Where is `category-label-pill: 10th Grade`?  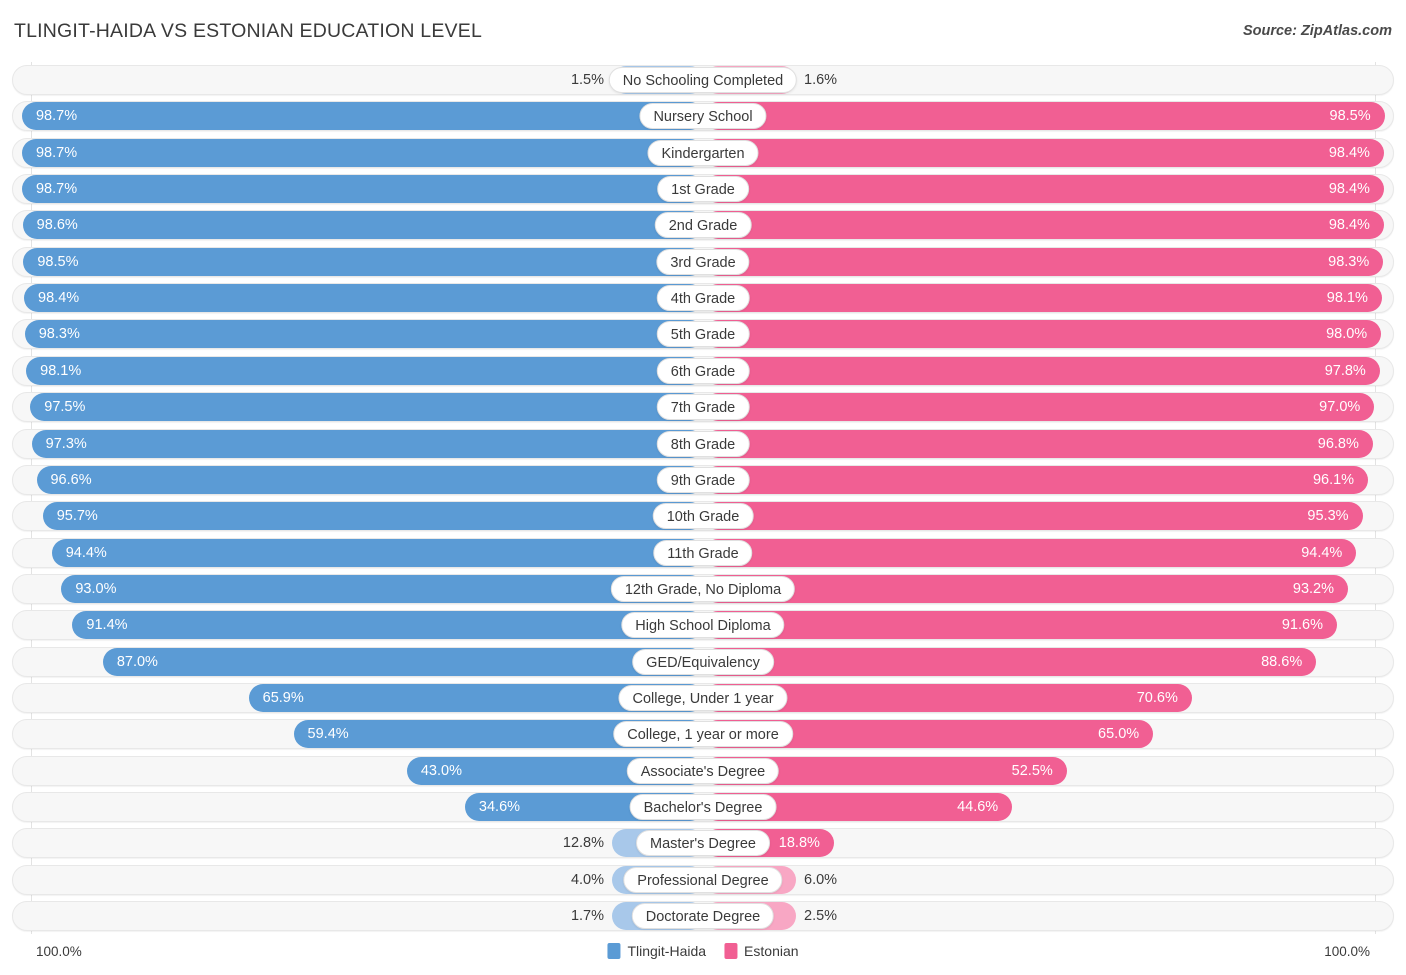 category-label-pill: 10th Grade is located at coordinates (703, 516).